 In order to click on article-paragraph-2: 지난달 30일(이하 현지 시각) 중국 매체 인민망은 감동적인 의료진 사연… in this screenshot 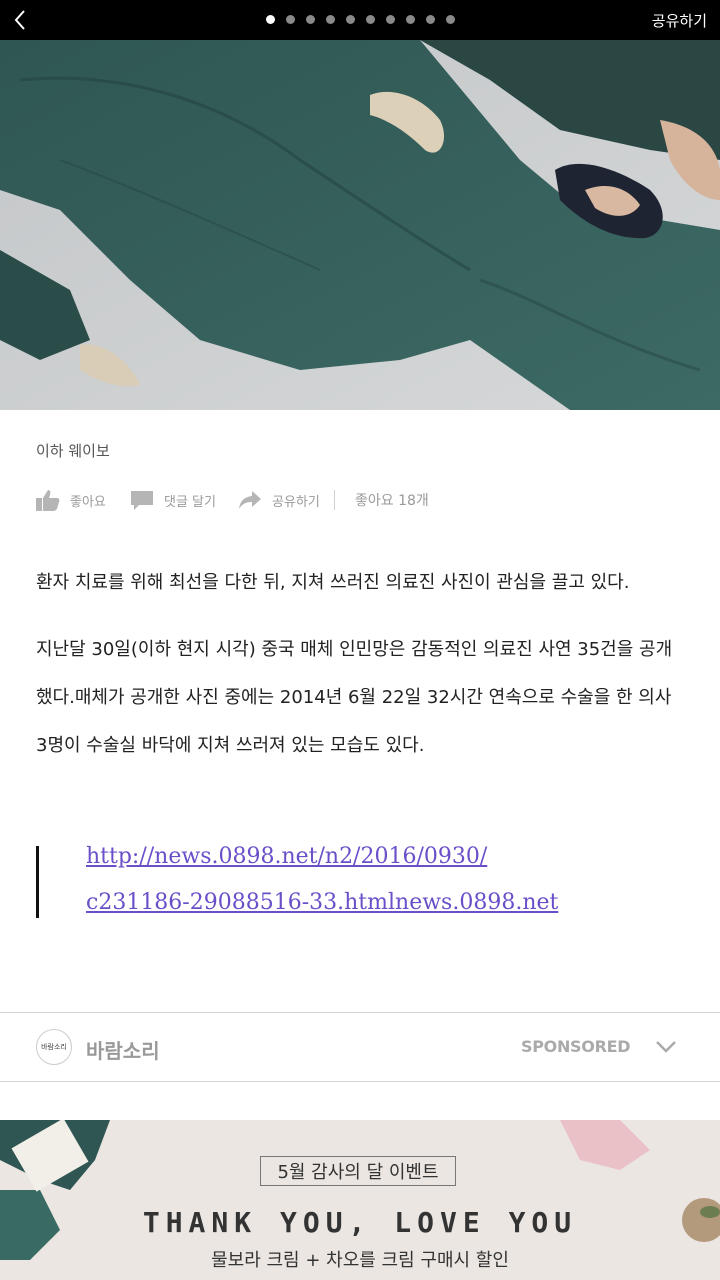, I will do `click(354, 697)`.